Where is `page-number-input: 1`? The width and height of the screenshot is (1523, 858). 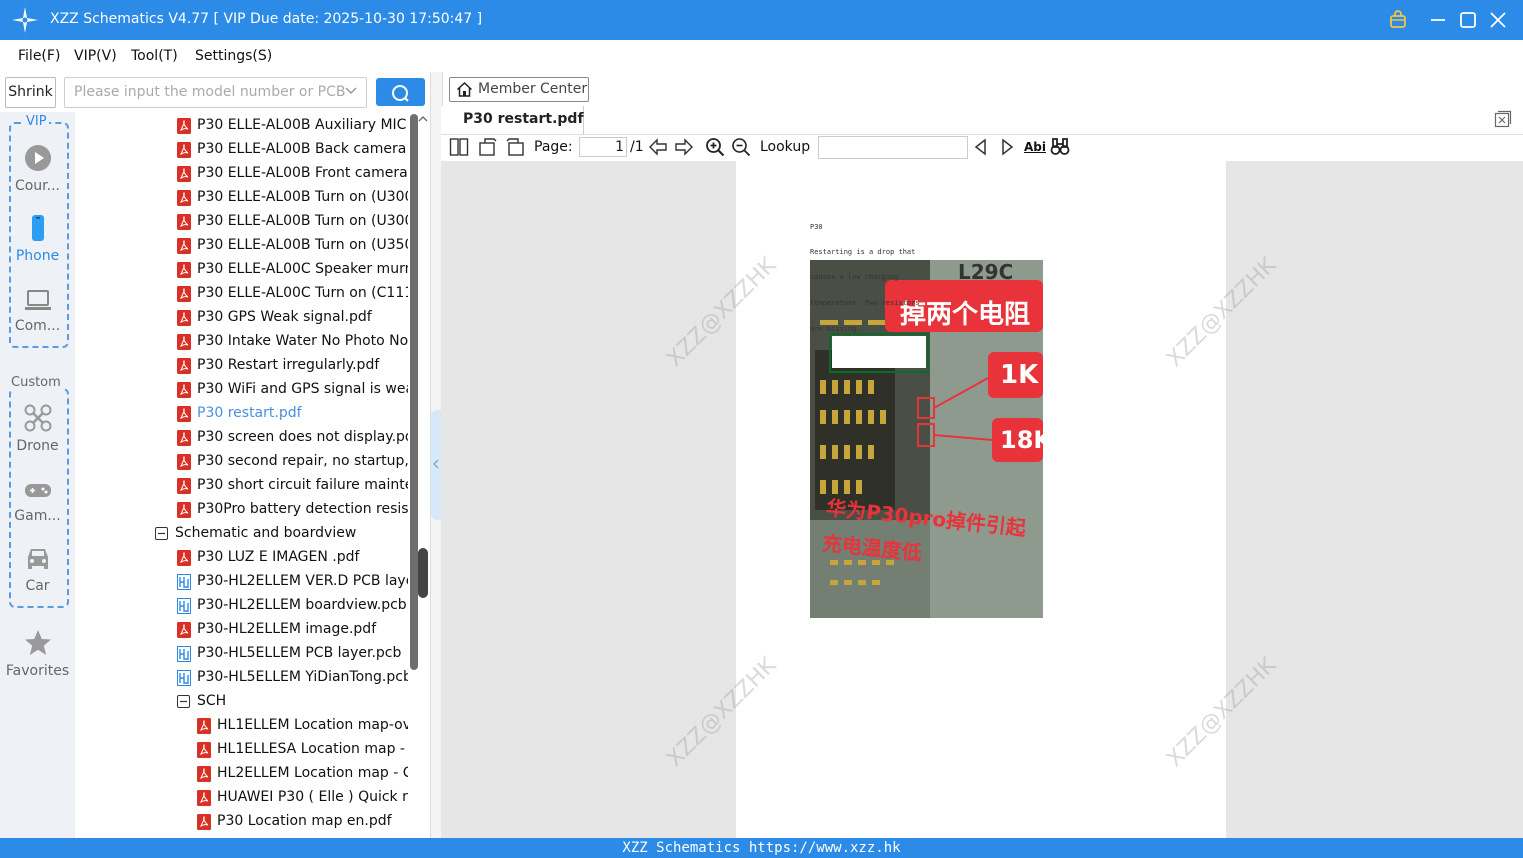 page-number-input: 1 is located at coordinates (603, 147).